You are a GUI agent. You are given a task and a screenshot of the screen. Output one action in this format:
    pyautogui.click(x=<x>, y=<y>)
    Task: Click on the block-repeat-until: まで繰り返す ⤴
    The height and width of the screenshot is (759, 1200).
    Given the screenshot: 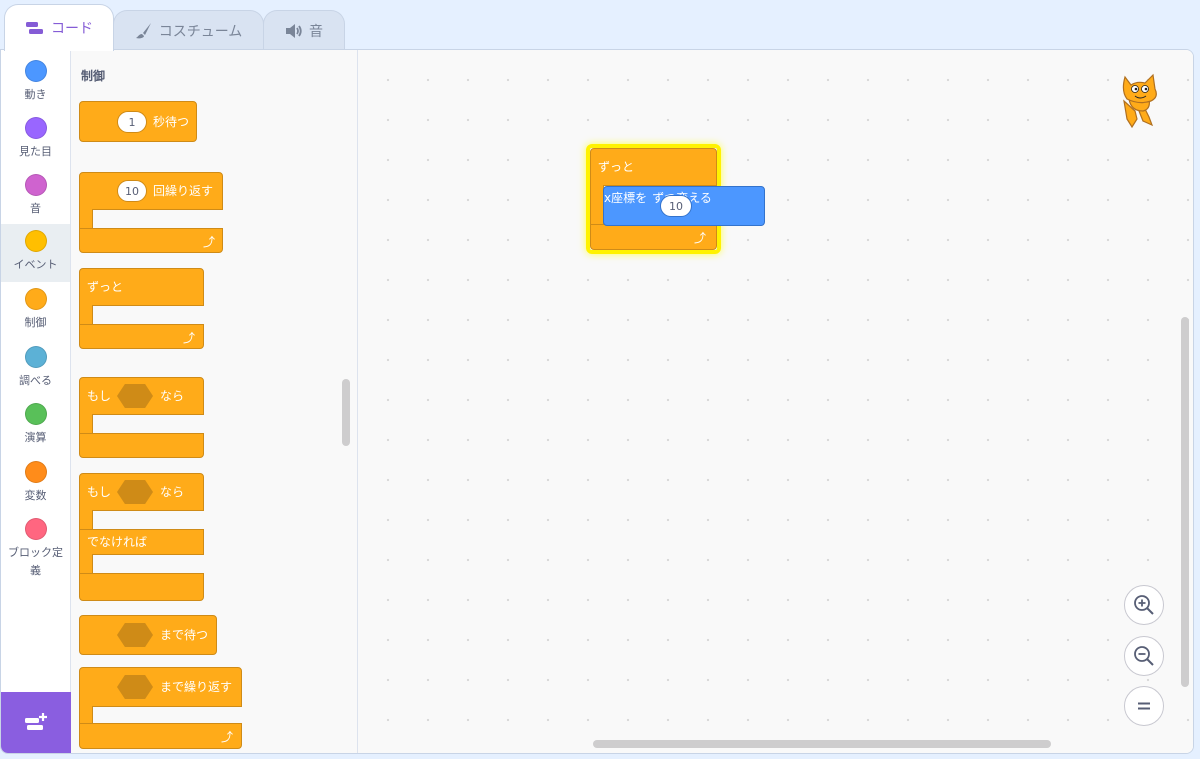 What is the action you would take?
    pyautogui.click(x=160, y=709)
    